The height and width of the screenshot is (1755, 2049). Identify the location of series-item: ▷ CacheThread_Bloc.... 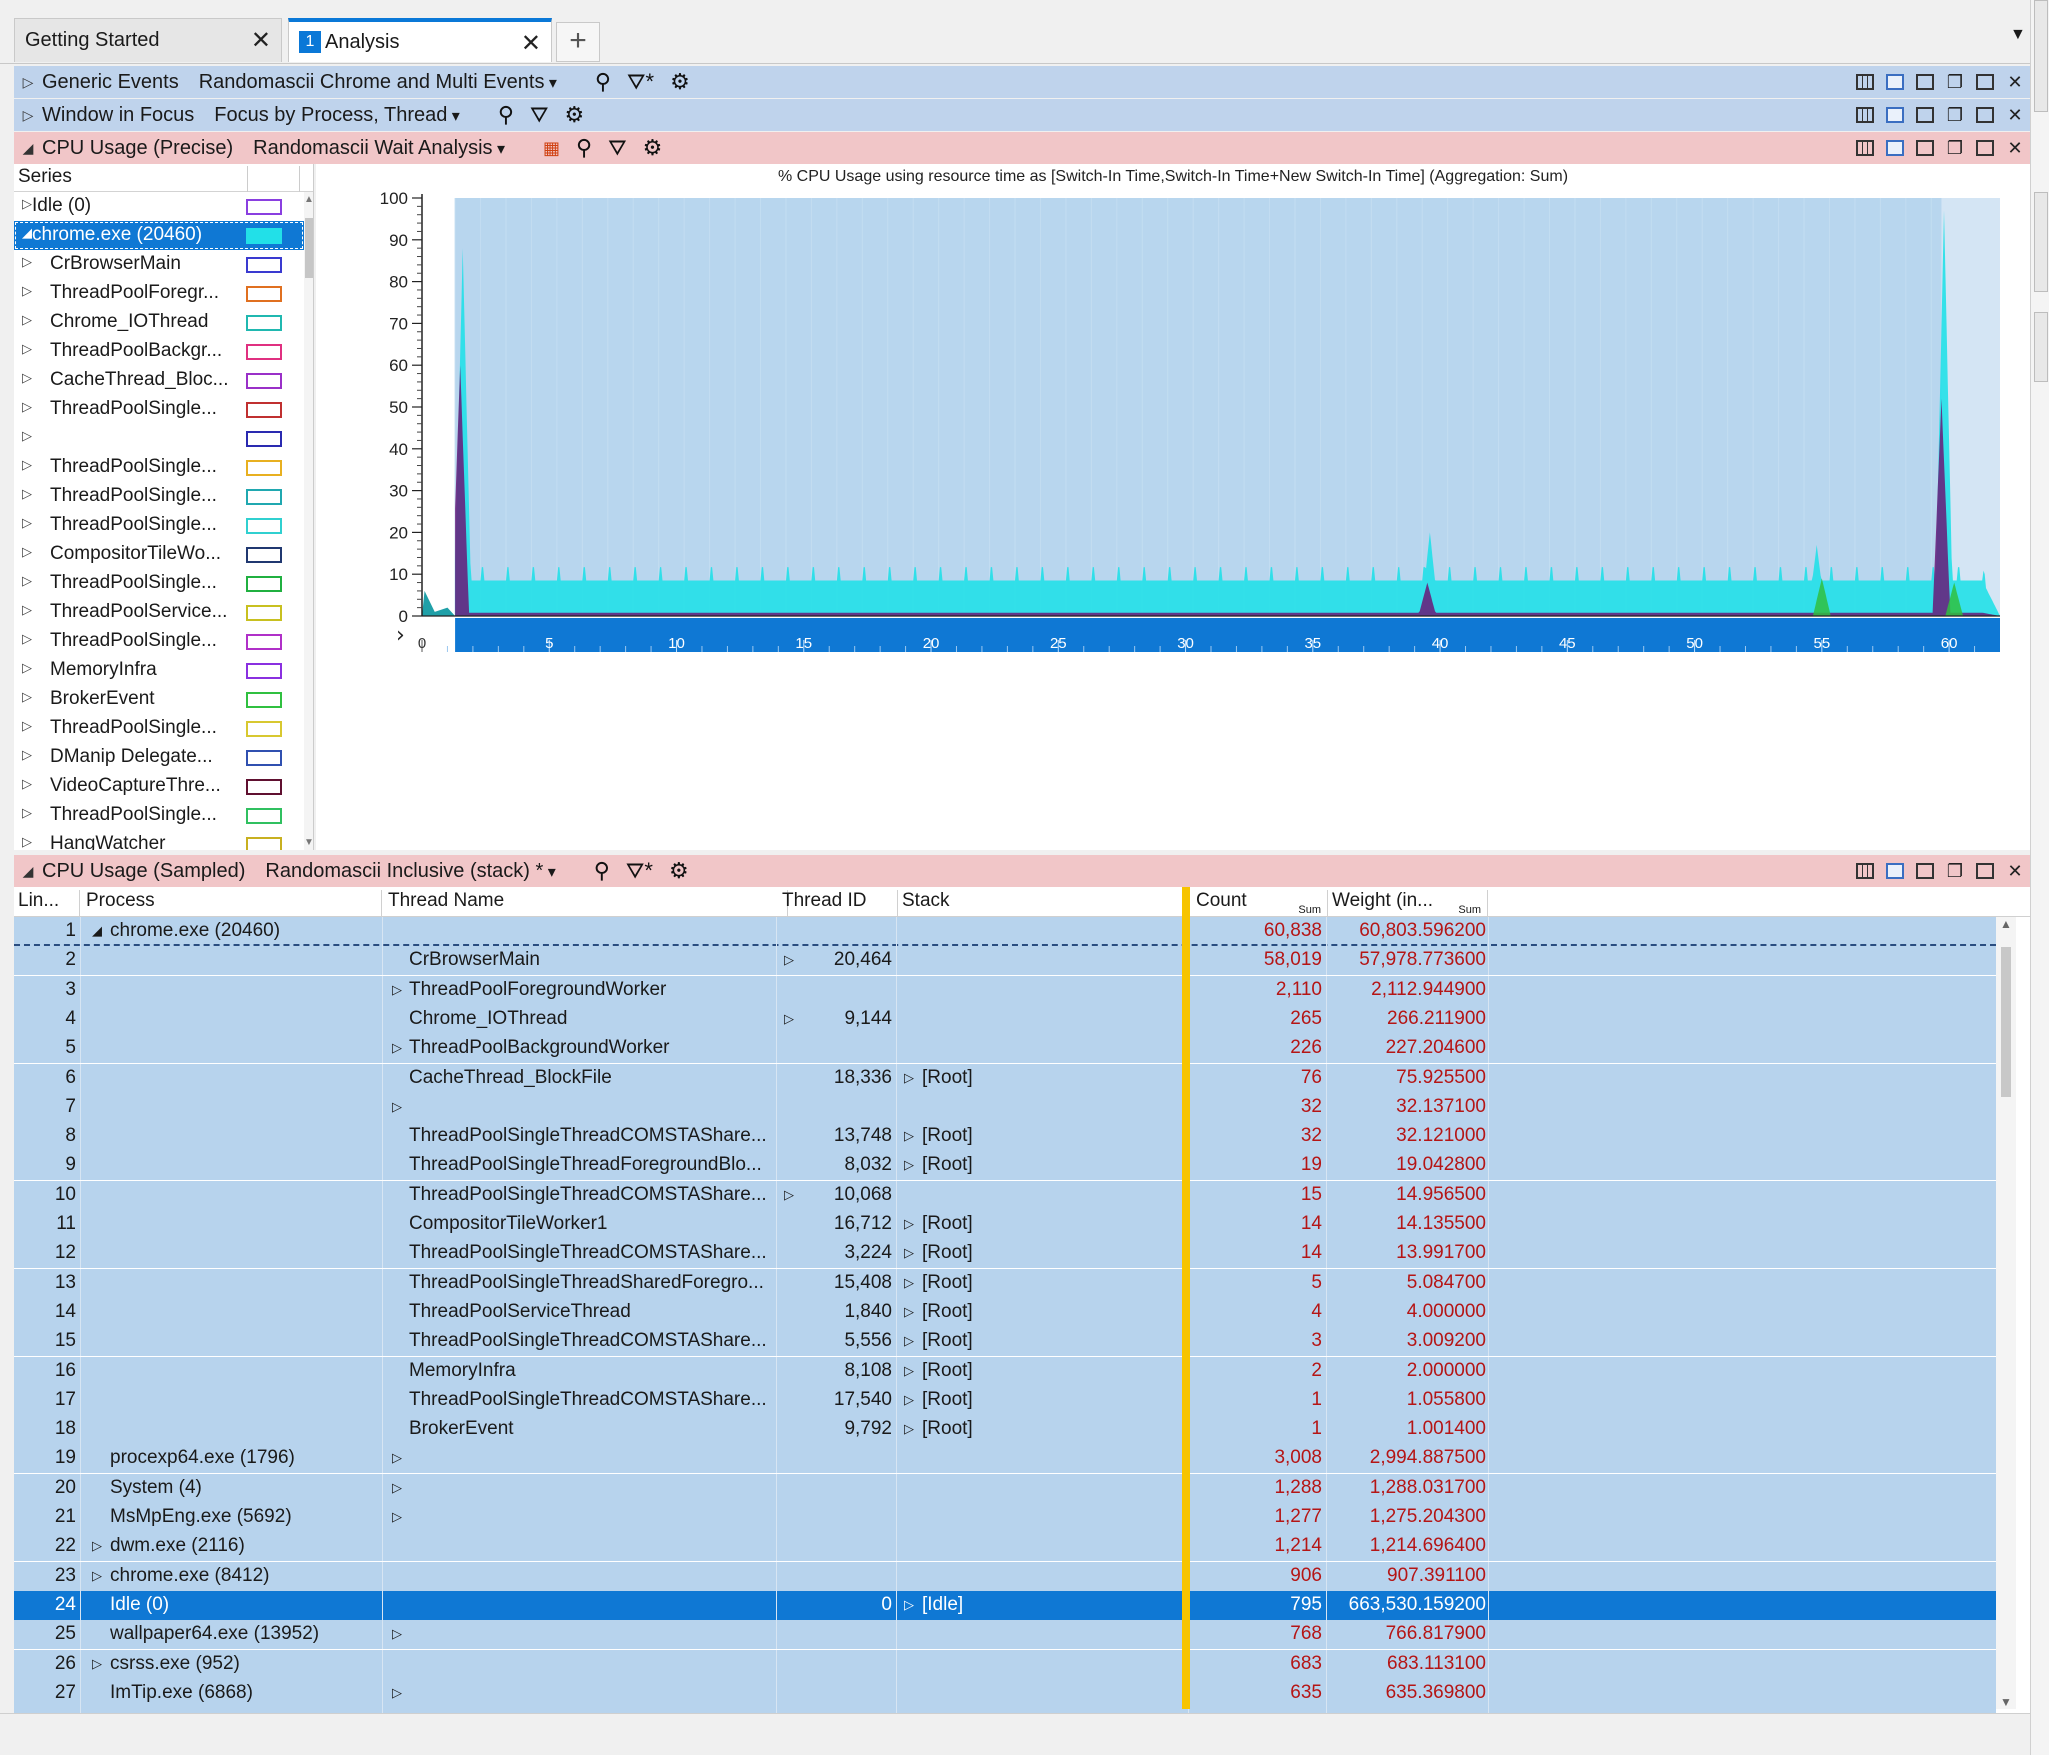
(159, 380).